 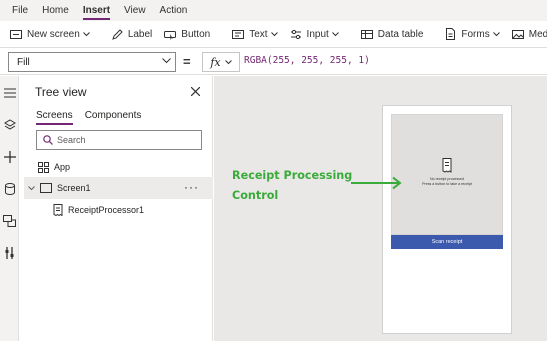 What do you see at coordinates (451, 34) in the screenshot?
I see `form-icon` at bounding box center [451, 34].